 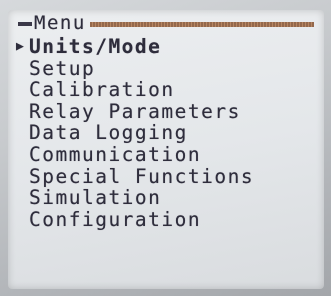 I want to click on menu-item-setup: Setup, so click(x=166, y=68).